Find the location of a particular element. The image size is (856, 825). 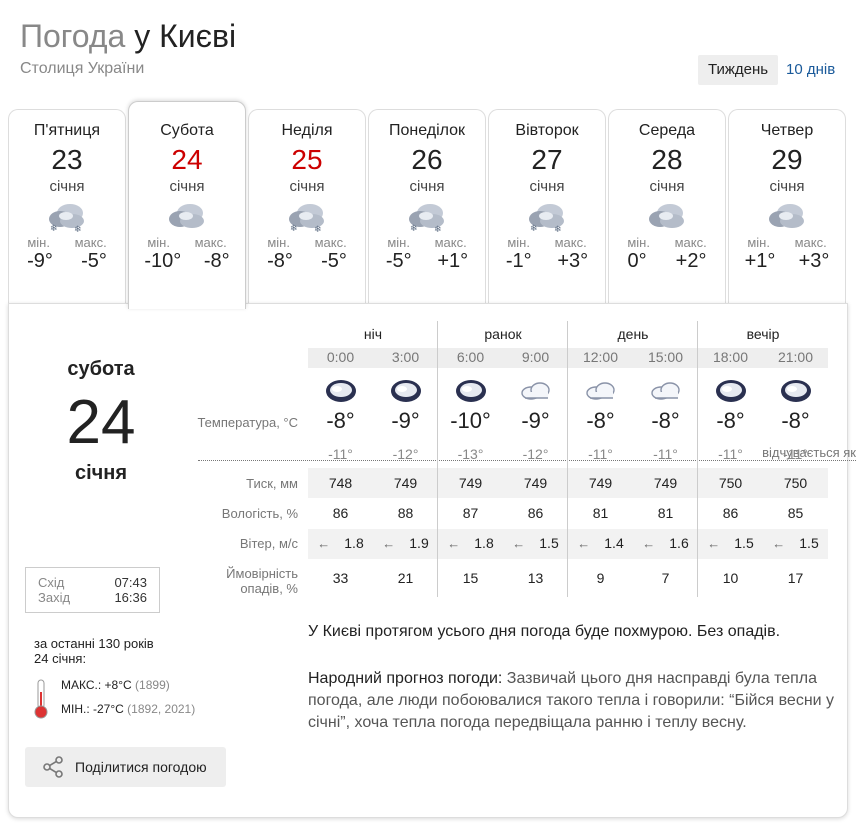

tab-weekday: Неділя is located at coordinates (307, 130).